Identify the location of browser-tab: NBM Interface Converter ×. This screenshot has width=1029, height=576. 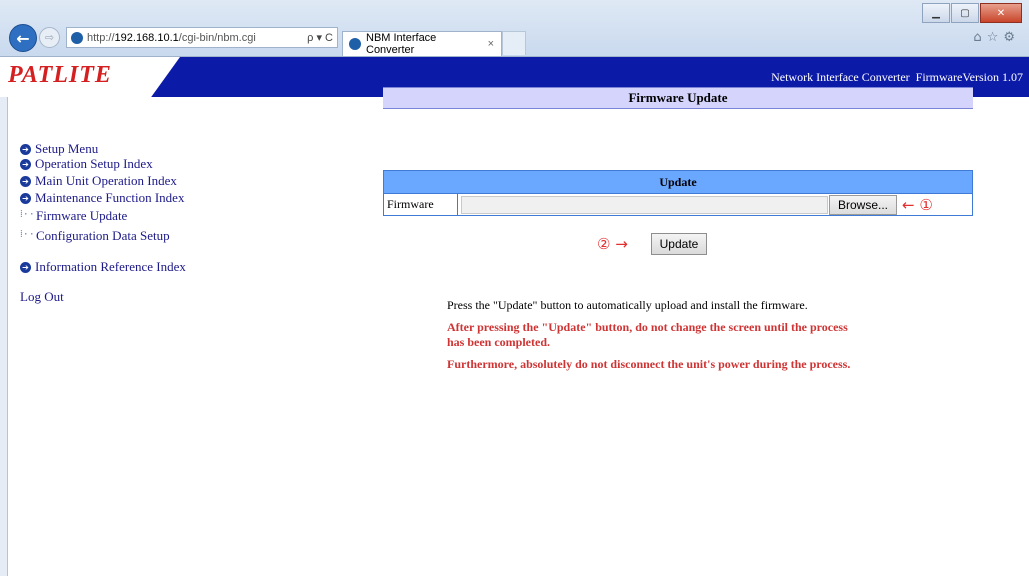
(422, 43).